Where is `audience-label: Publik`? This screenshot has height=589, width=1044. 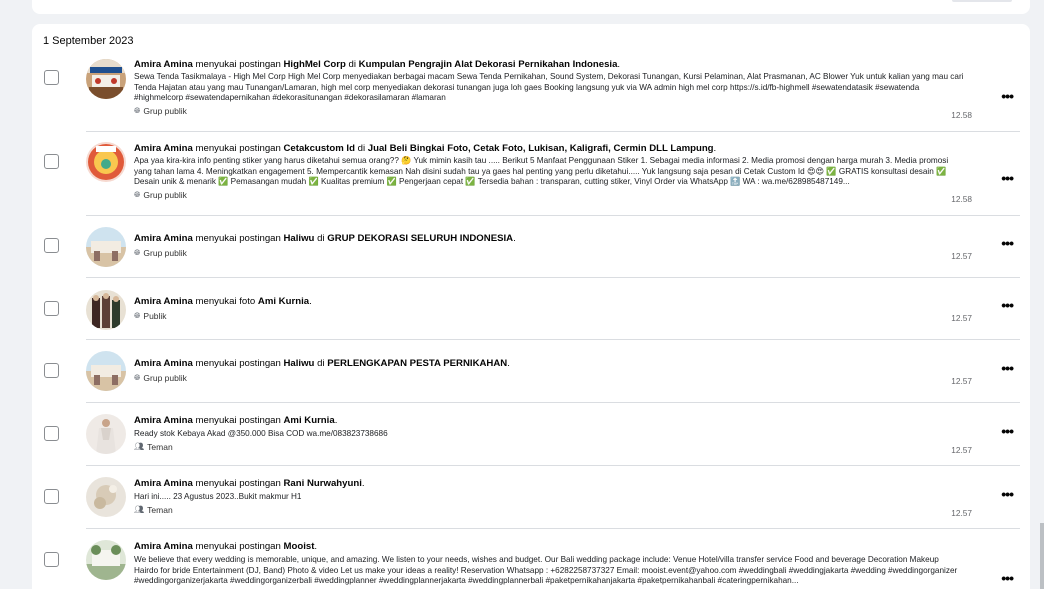 audience-label: Publik is located at coordinates (155, 316).